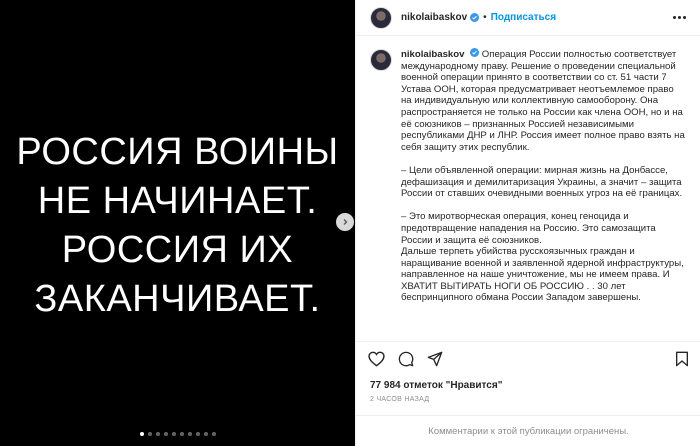 Image resolution: width=700 pixels, height=446 pixels. I want to click on share-icon, so click(435, 361).